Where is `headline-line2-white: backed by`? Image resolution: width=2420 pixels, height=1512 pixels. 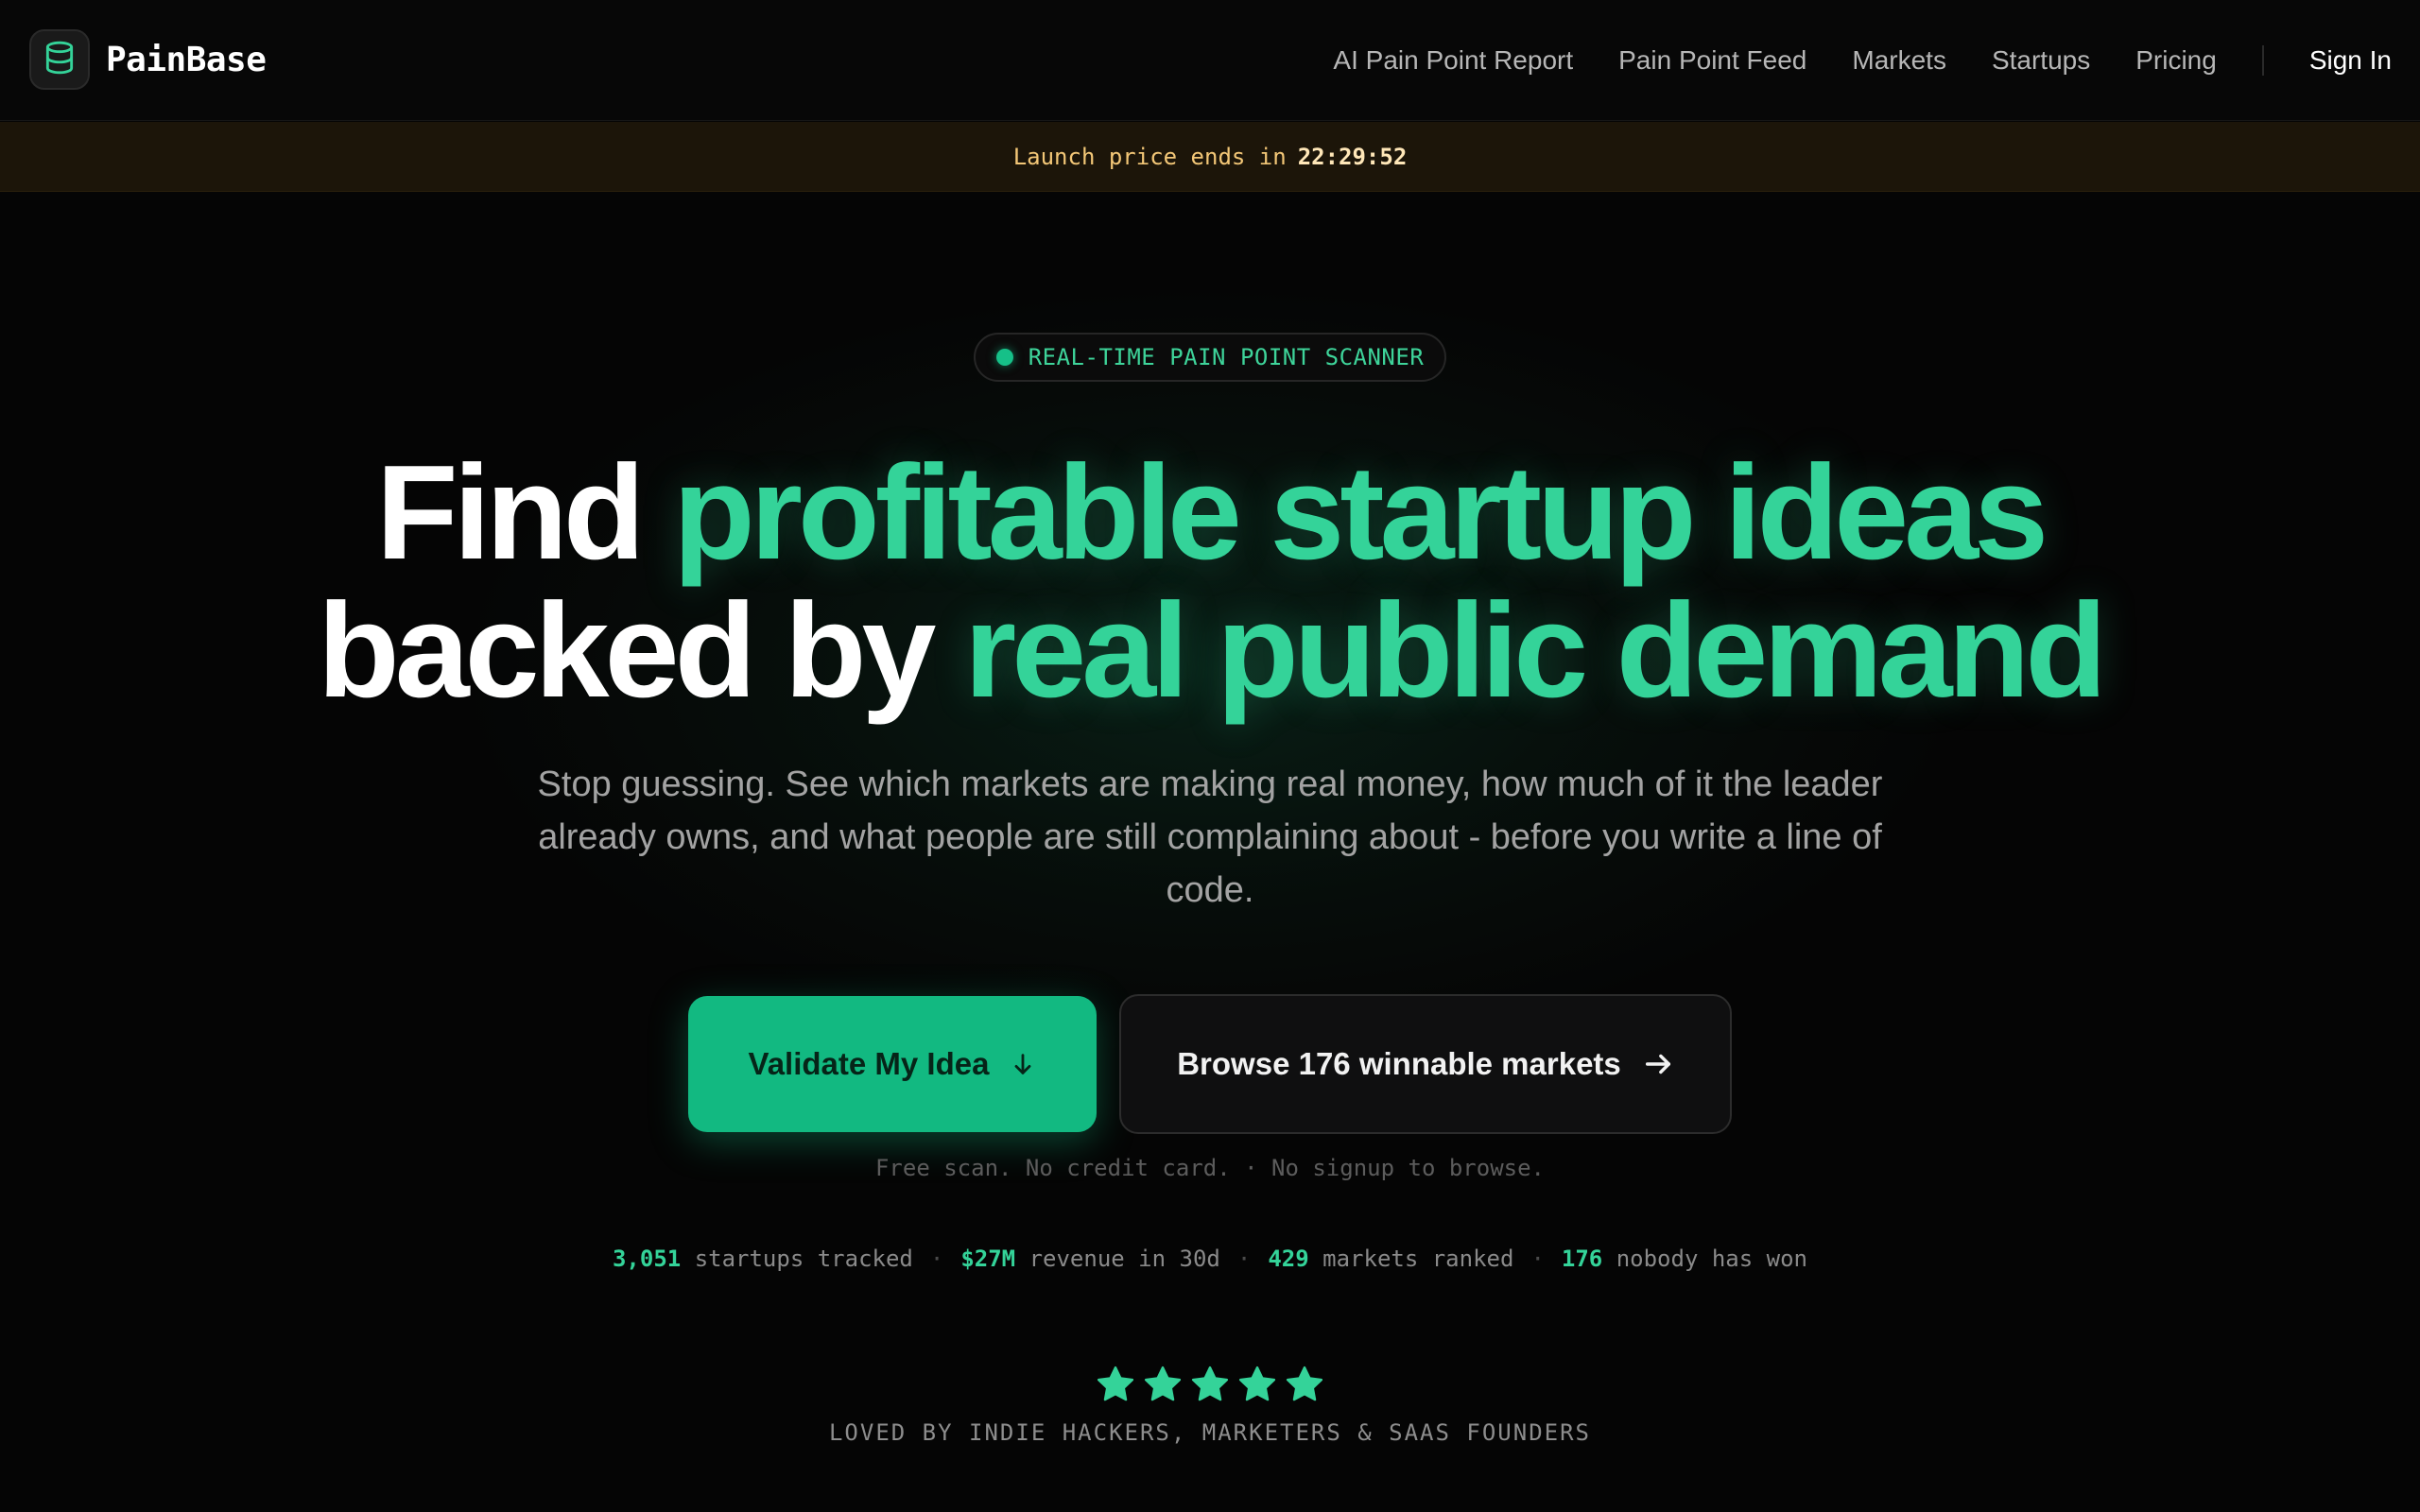 headline-line2-white: backed by is located at coordinates (627, 651).